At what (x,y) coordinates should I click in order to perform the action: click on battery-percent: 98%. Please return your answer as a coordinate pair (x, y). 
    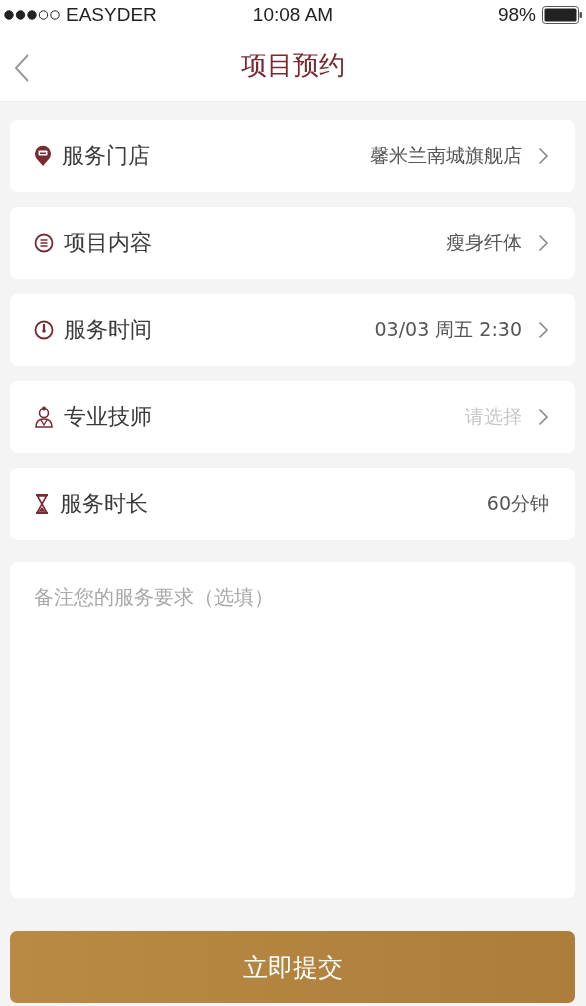
    Looking at the image, I should click on (516, 15).